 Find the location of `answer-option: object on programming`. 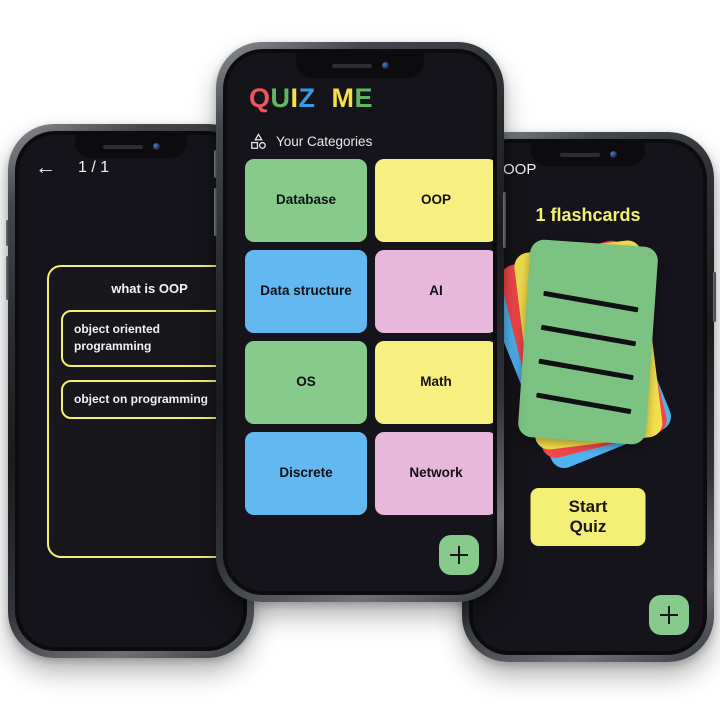

answer-option: object on programming is located at coordinates (149, 399).